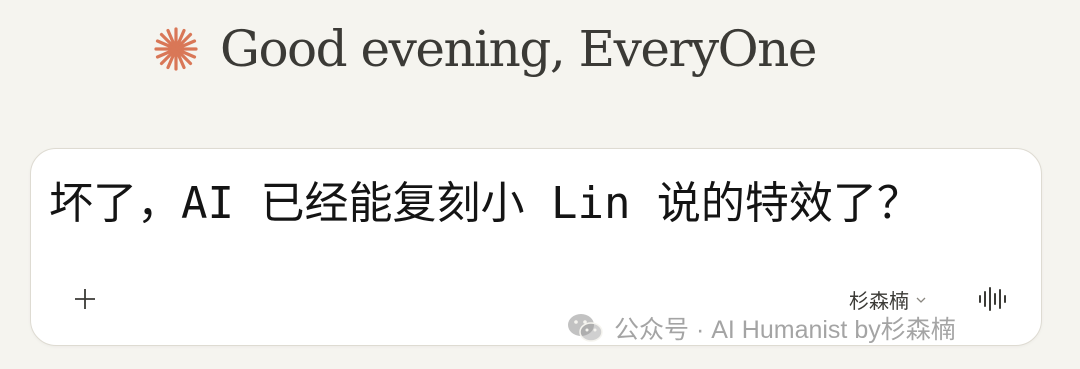 This screenshot has height=369, width=1080. What do you see at coordinates (176, 49) in the screenshot?
I see `spark-icon` at bounding box center [176, 49].